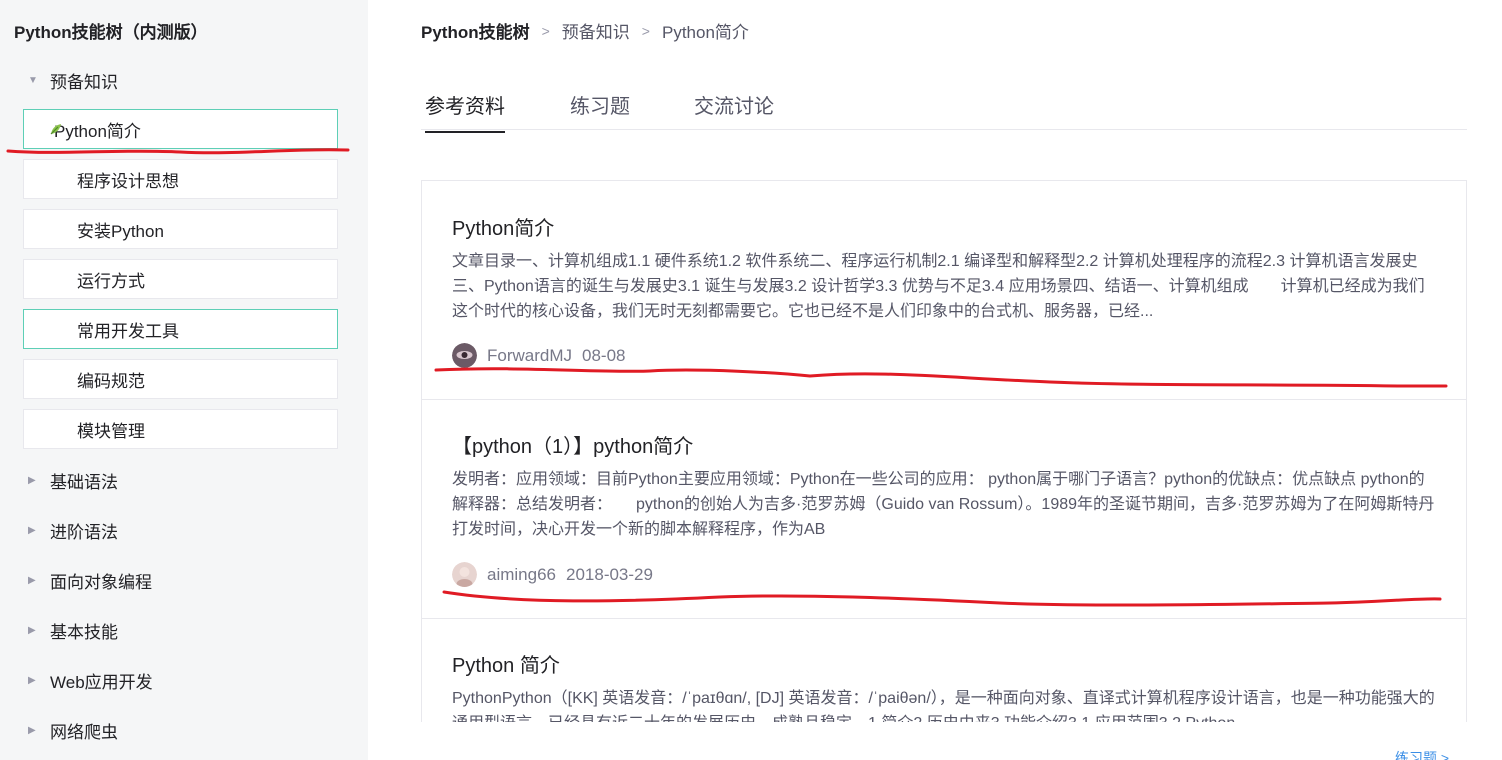 Image resolution: width=1502 pixels, height=760 pixels. Describe the element at coordinates (475, 30) in the screenshot. I see `breadcrumb-root: Python技能树` at that location.